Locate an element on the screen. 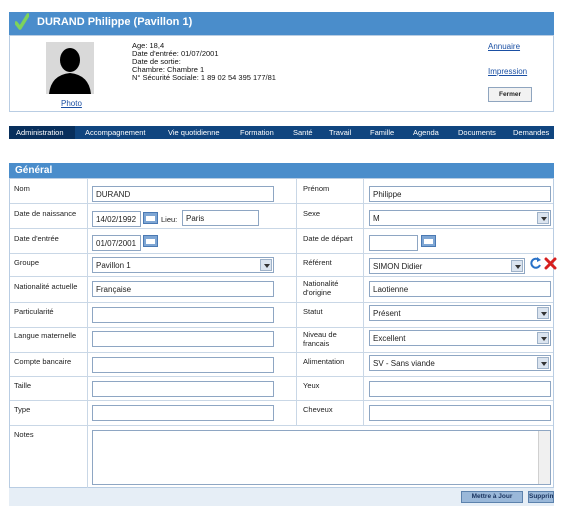 The image size is (583, 506). tab-accompagnement: Accompagnement is located at coordinates (115, 132).